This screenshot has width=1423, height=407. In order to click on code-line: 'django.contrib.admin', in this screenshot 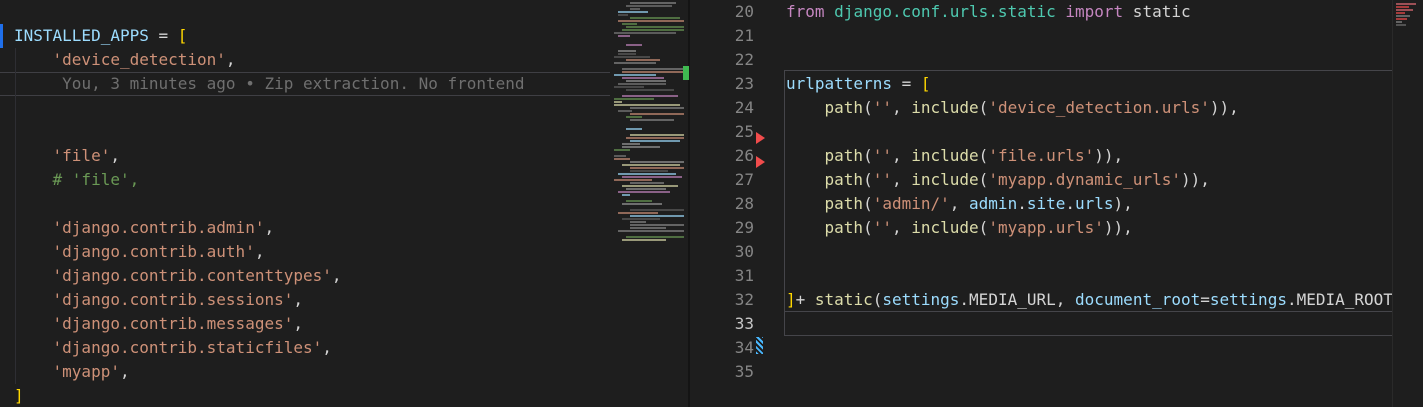, I will do `click(305, 228)`.